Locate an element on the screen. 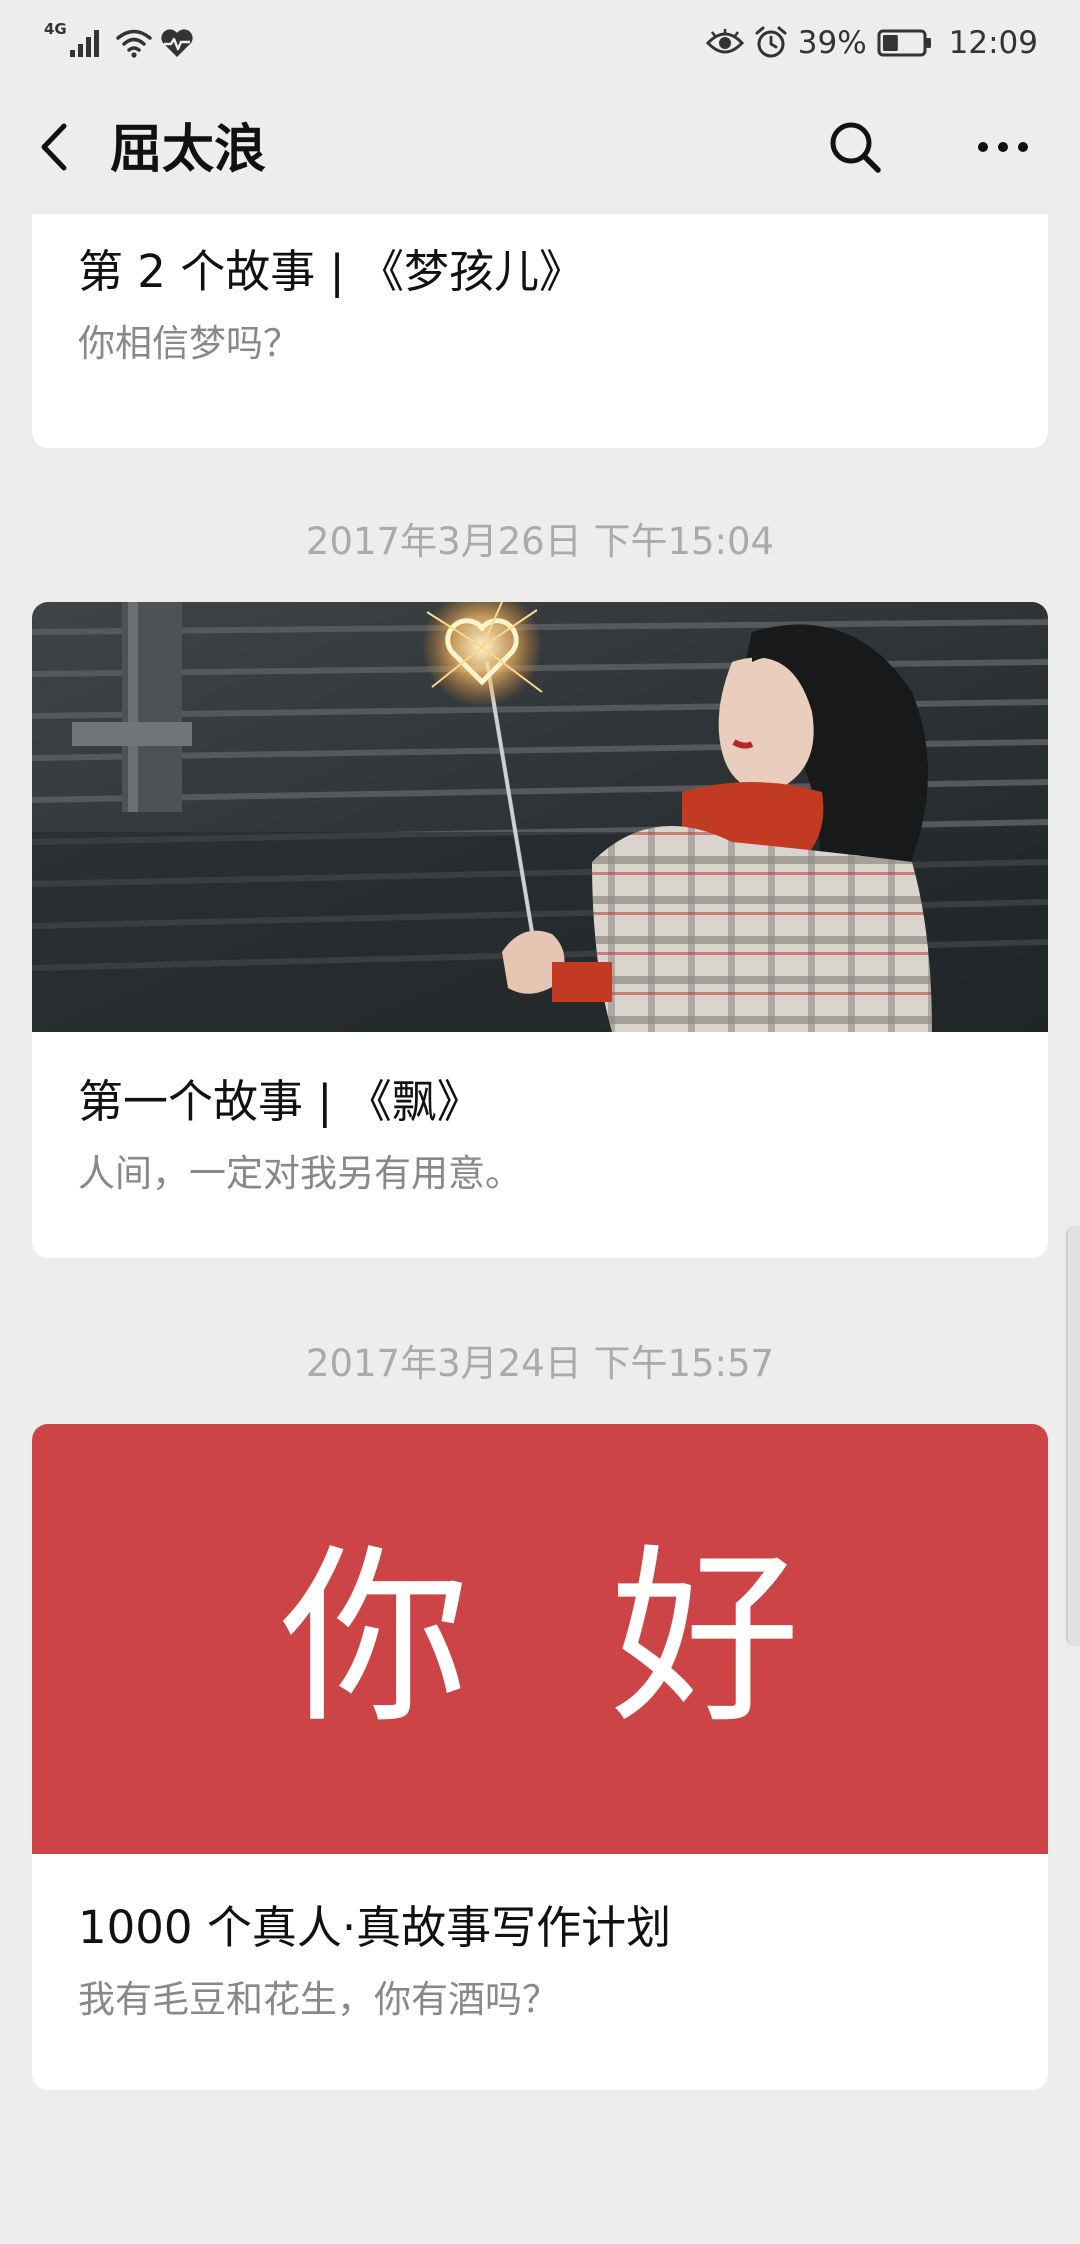 This screenshot has width=1080, height=2244. battery-percent: 39% is located at coordinates (832, 43).